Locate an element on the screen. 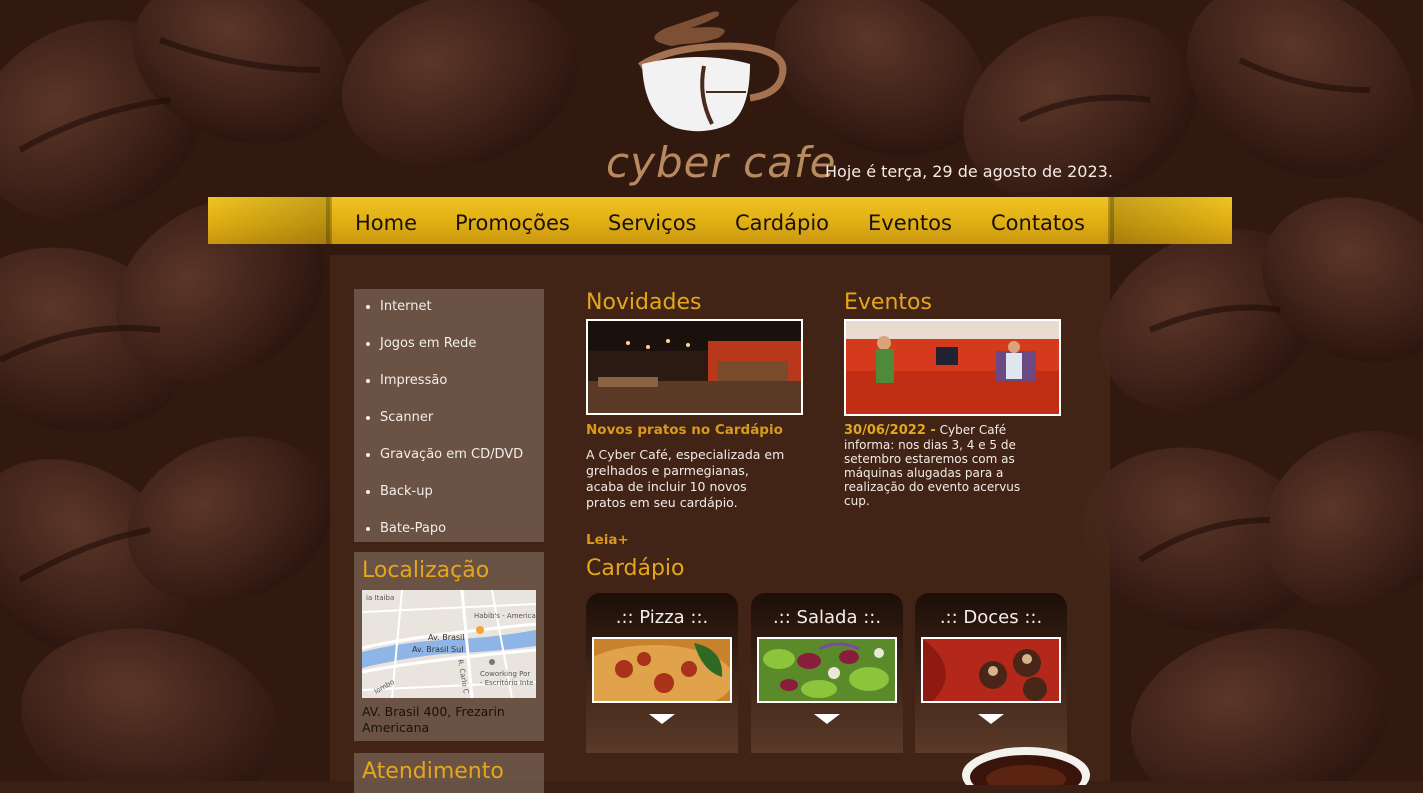  events-photo is located at coordinates (952, 367).